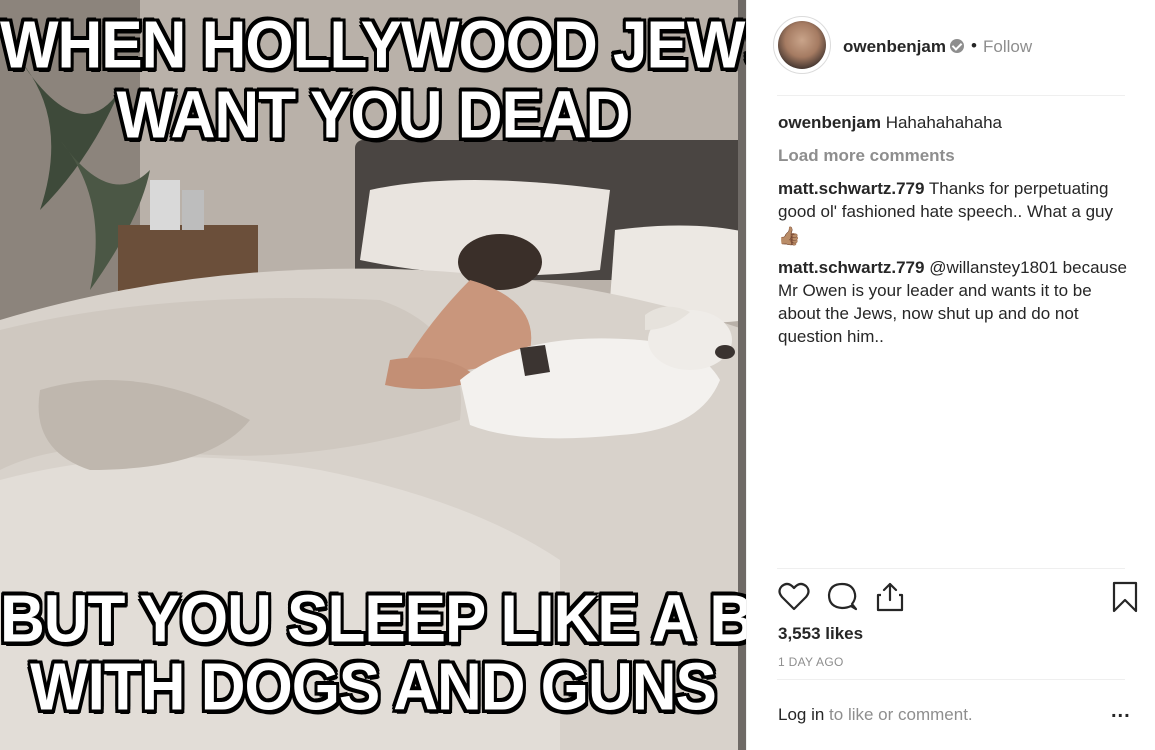 The height and width of the screenshot is (750, 1155). What do you see at coordinates (373, 619) in the screenshot?
I see `meme-bottom-line-1: BUT YOU SLEEP LIKE A BABY` at bounding box center [373, 619].